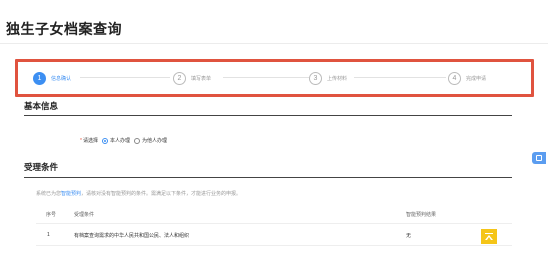 The width and height of the screenshot is (548, 259). Describe the element at coordinates (120, 140) in the screenshot. I see `radio-self-label: 本人办理` at that location.